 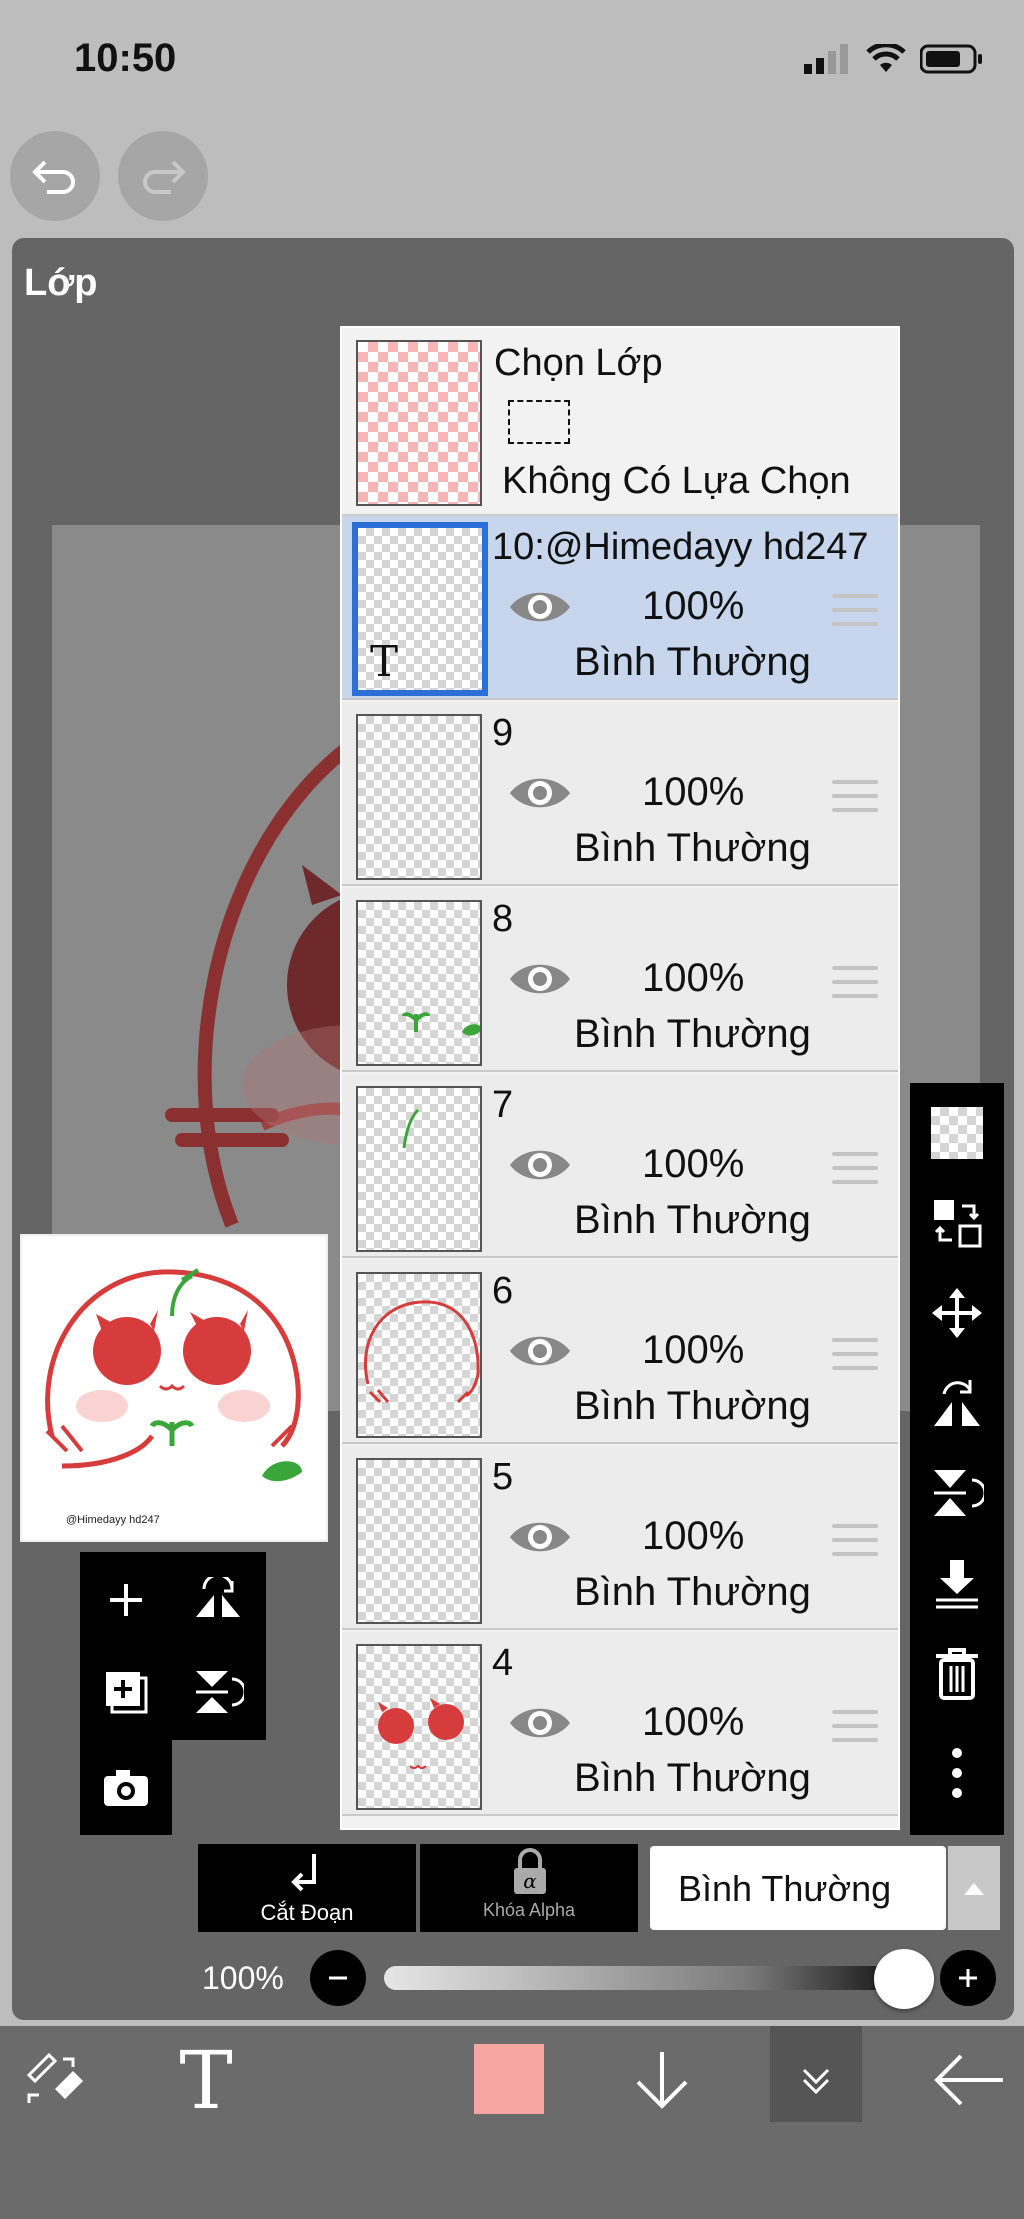 What do you see at coordinates (904, 1979) in the screenshot?
I see `opacity-slider-knob` at bounding box center [904, 1979].